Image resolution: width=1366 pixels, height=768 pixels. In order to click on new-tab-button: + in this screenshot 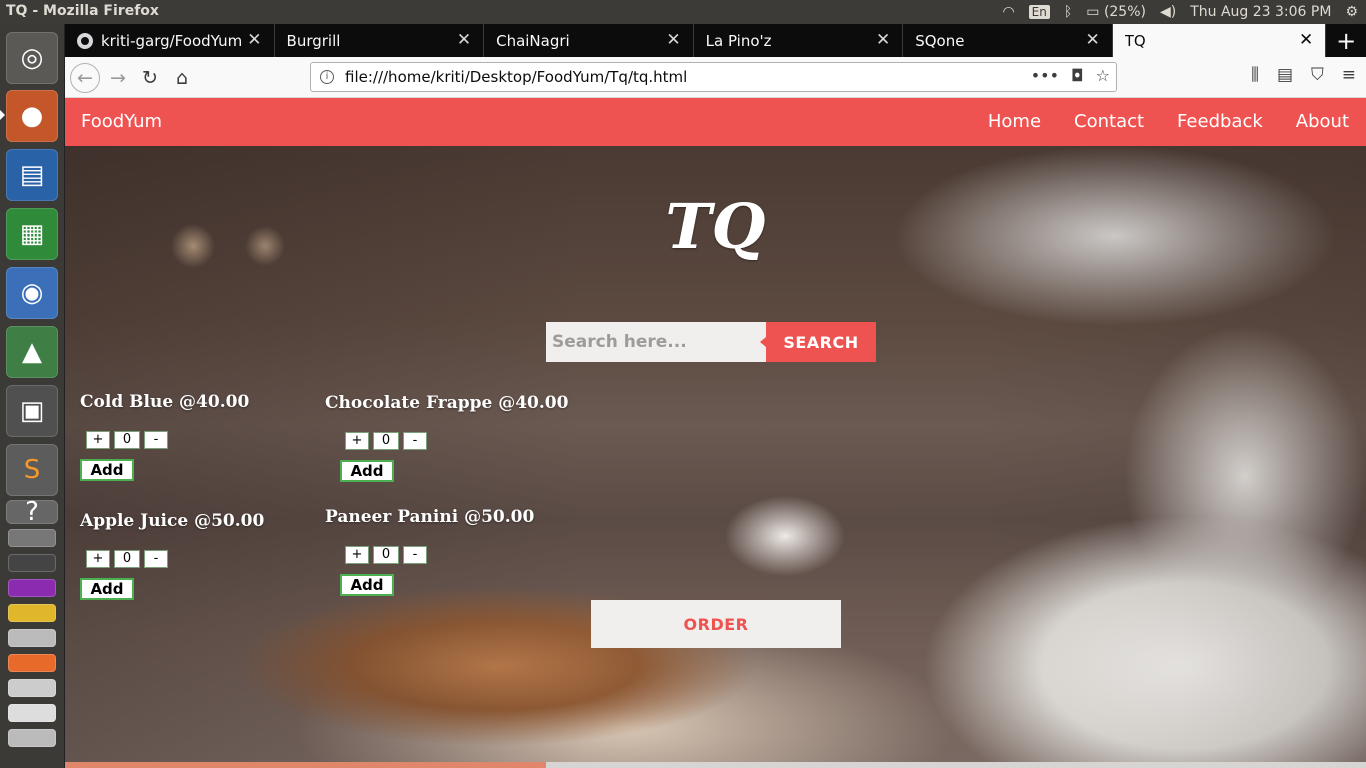, I will do `click(1346, 40)`.